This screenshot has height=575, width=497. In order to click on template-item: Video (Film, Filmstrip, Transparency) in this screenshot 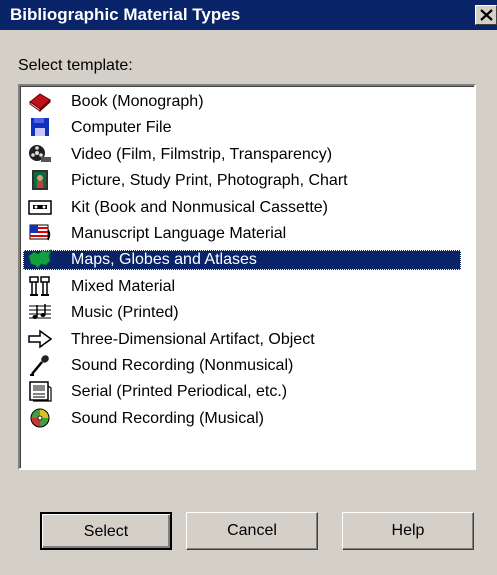, I will do `click(247, 154)`.